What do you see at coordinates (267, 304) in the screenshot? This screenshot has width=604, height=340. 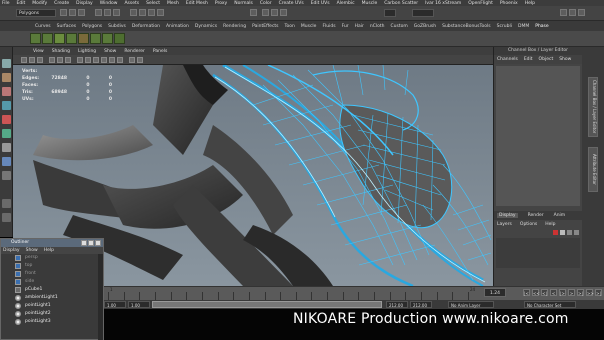 I see `range-bar` at bounding box center [267, 304].